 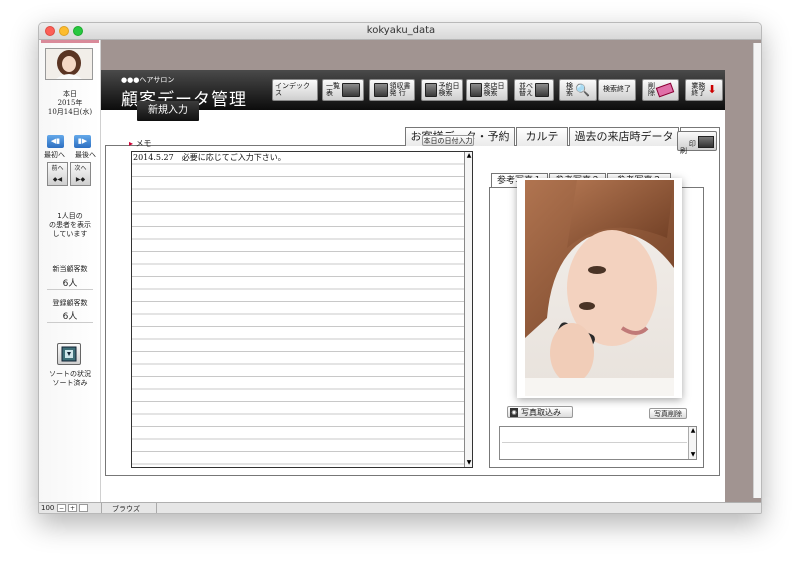 I want to click on today-label: 本日, so click(x=70, y=94).